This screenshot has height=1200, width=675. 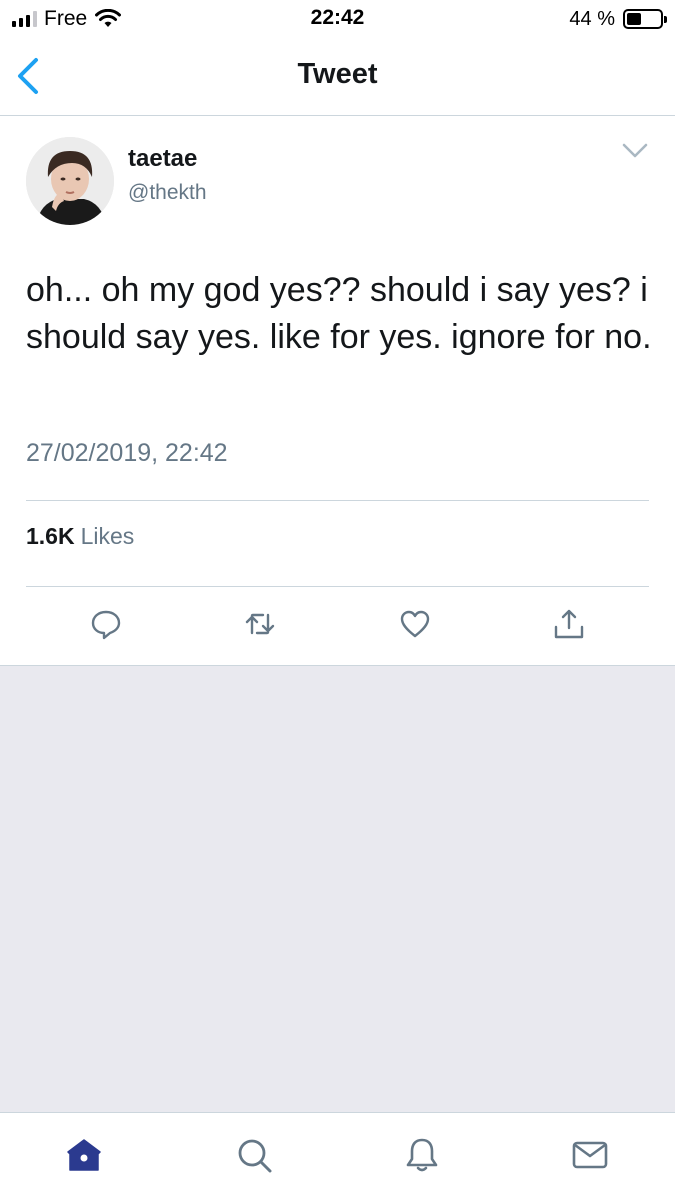 What do you see at coordinates (422, 1155) in the screenshot?
I see `notifications-icon` at bounding box center [422, 1155].